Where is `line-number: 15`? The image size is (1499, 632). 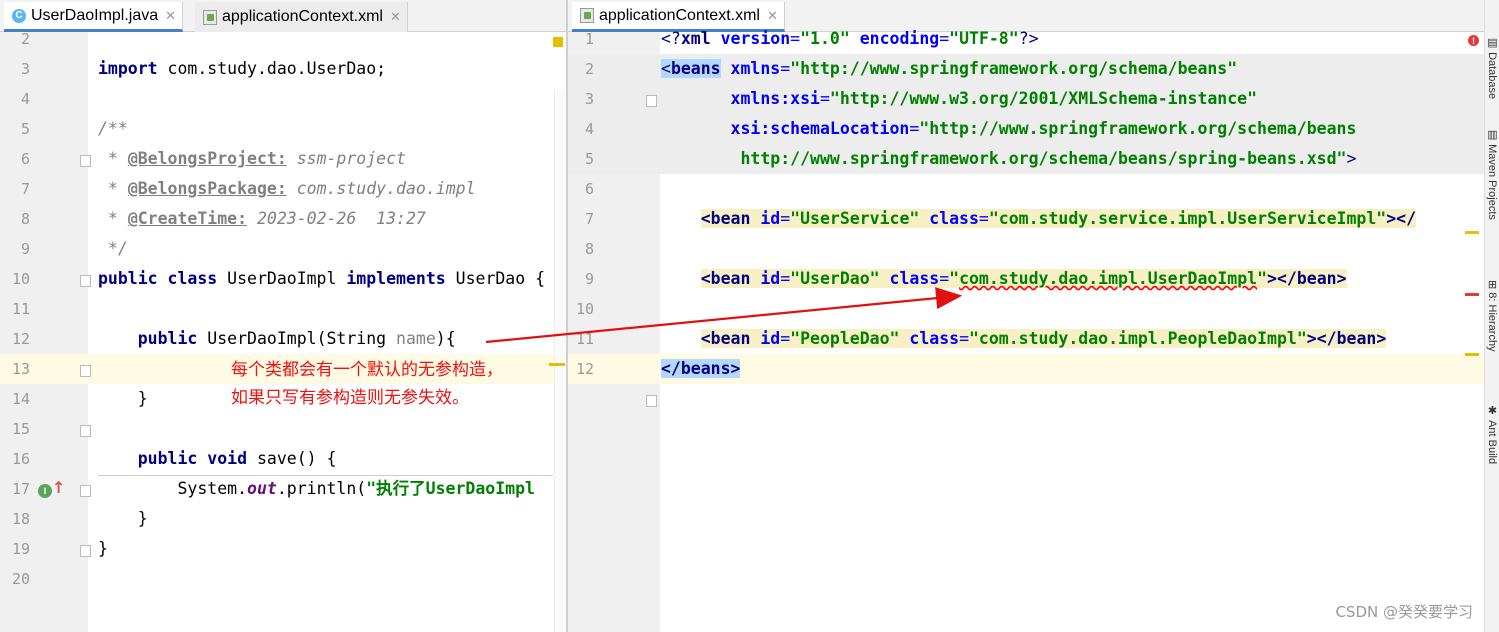
line-number: 15 is located at coordinates (20, 429).